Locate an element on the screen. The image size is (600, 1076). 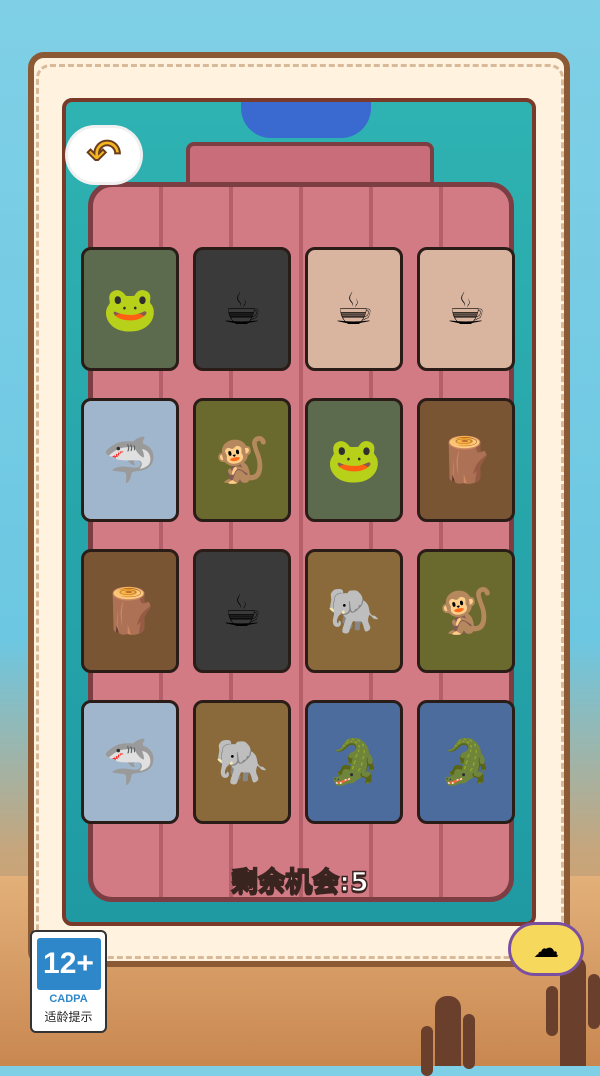
board-lid-decoration is located at coordinates (306, 120).